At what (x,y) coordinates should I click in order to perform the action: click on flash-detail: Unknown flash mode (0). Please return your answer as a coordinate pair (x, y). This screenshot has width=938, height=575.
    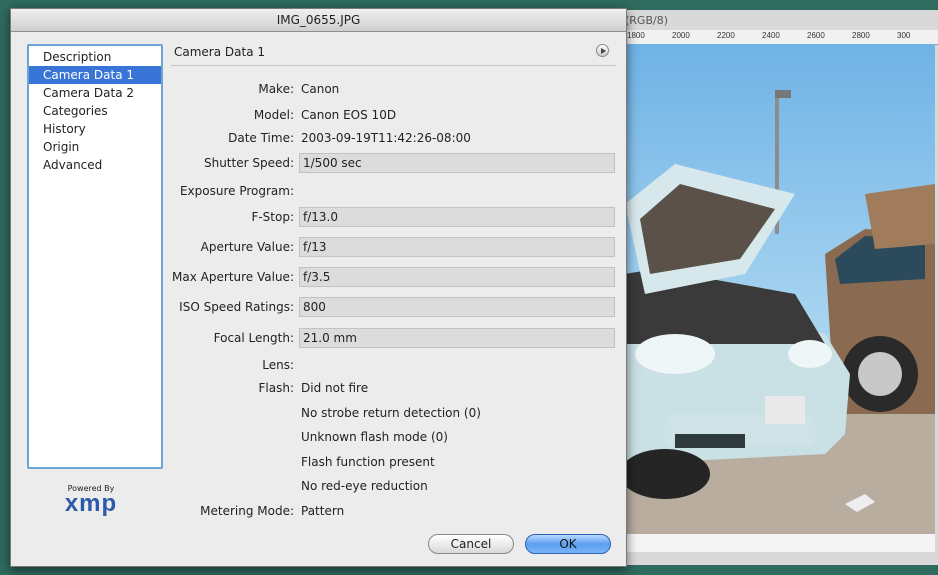
    Looking at the image, I should click on (374, 437).